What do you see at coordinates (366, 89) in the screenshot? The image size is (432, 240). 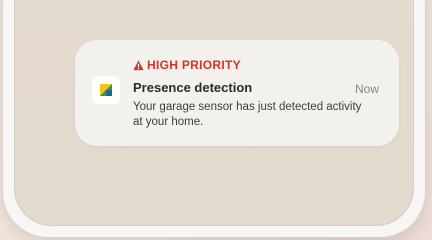 I see `notification-time: Now` at bounding box center [366, 89].